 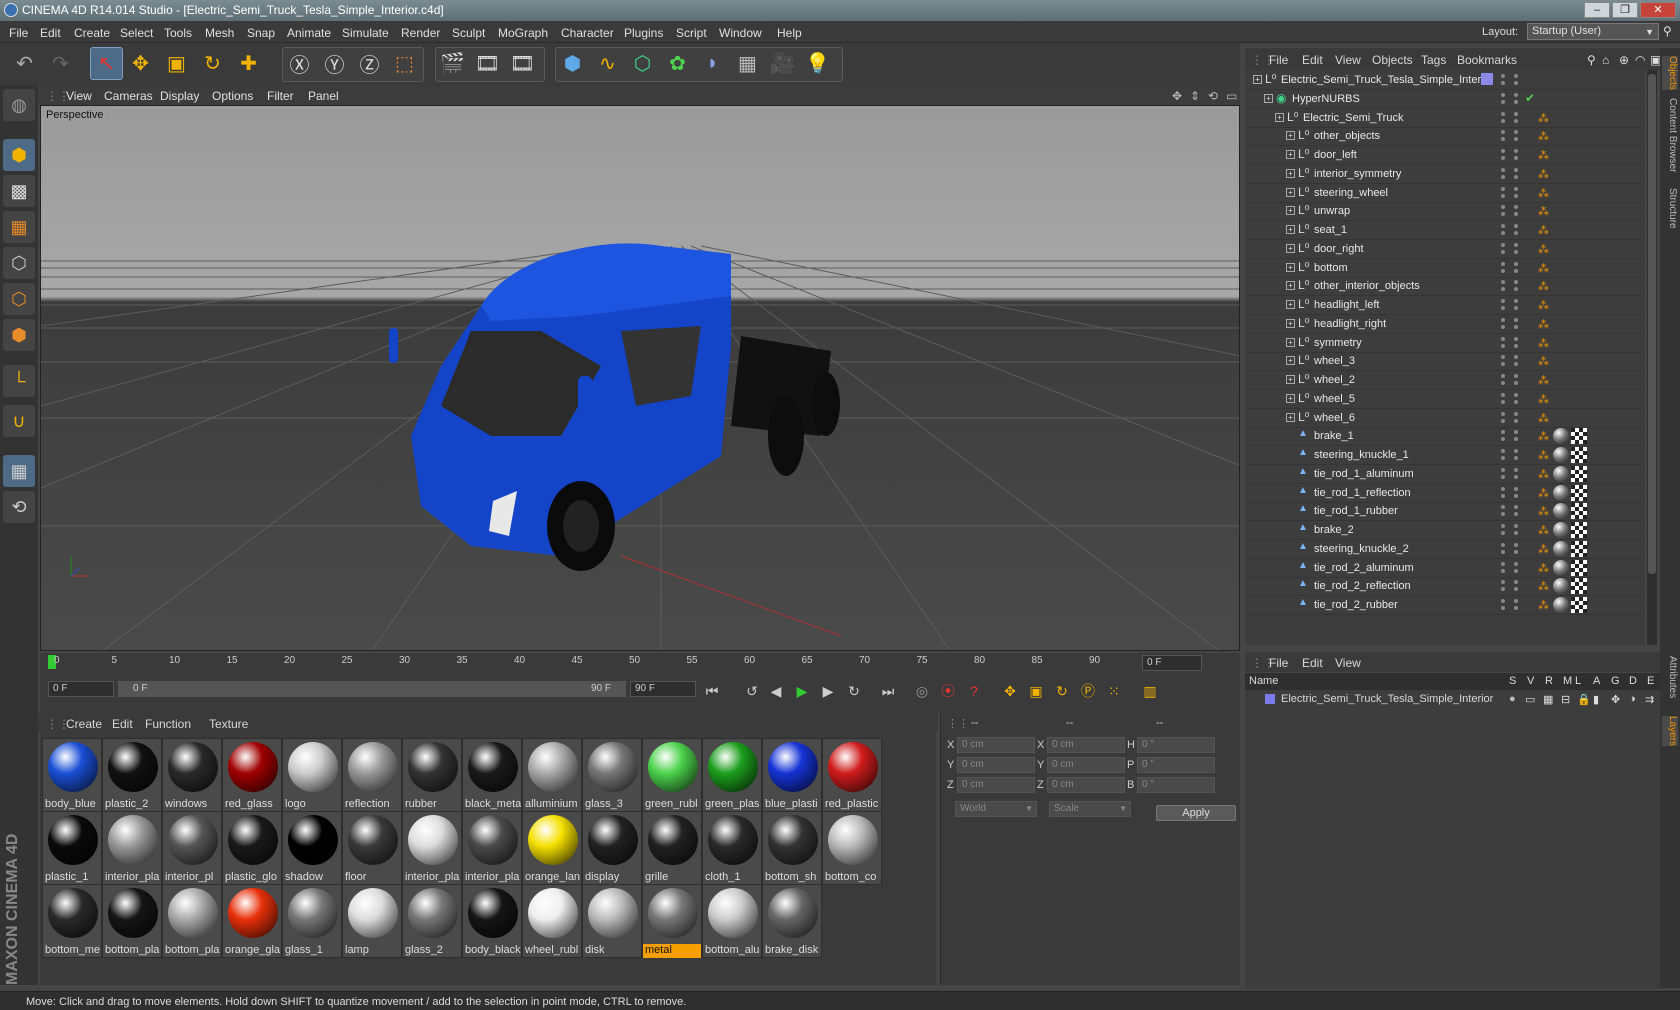 I want to click on coord-field-cv: 0 °, so click(x=1176, y=785).